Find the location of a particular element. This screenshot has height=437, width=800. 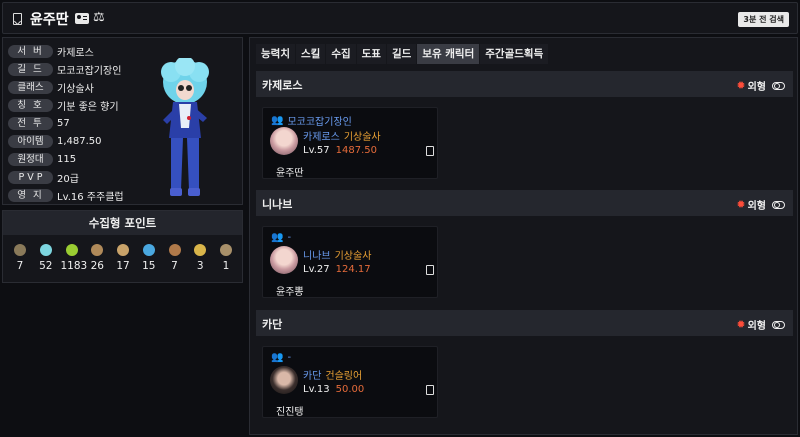

item-level: 50.00 is located at coordinates (350, 389).